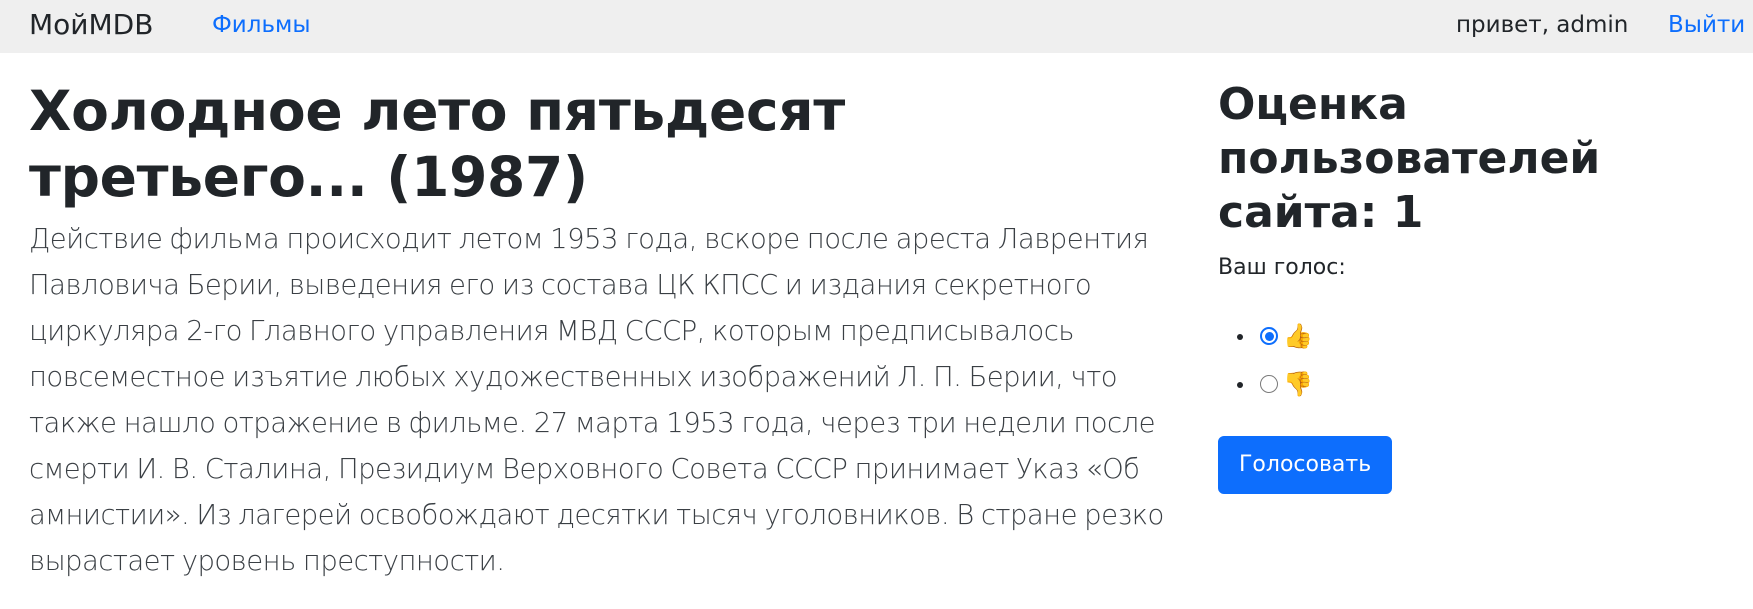 This screenshot has height=609, width=1753. Describe the element at coordinates (1269, 384) in the screenshot. I see `dislike-radio` at that location.